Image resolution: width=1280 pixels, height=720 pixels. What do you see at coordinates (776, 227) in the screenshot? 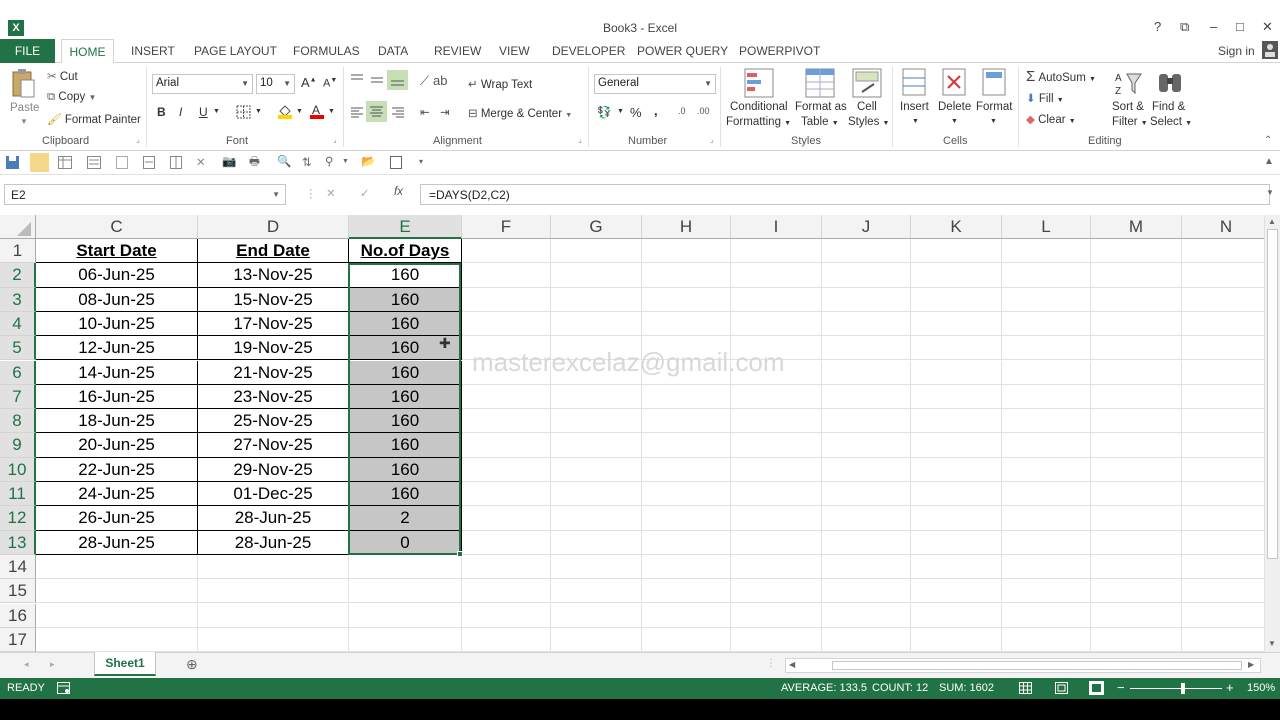
I see `column-header-i: I` at bounding box center [776, 227].